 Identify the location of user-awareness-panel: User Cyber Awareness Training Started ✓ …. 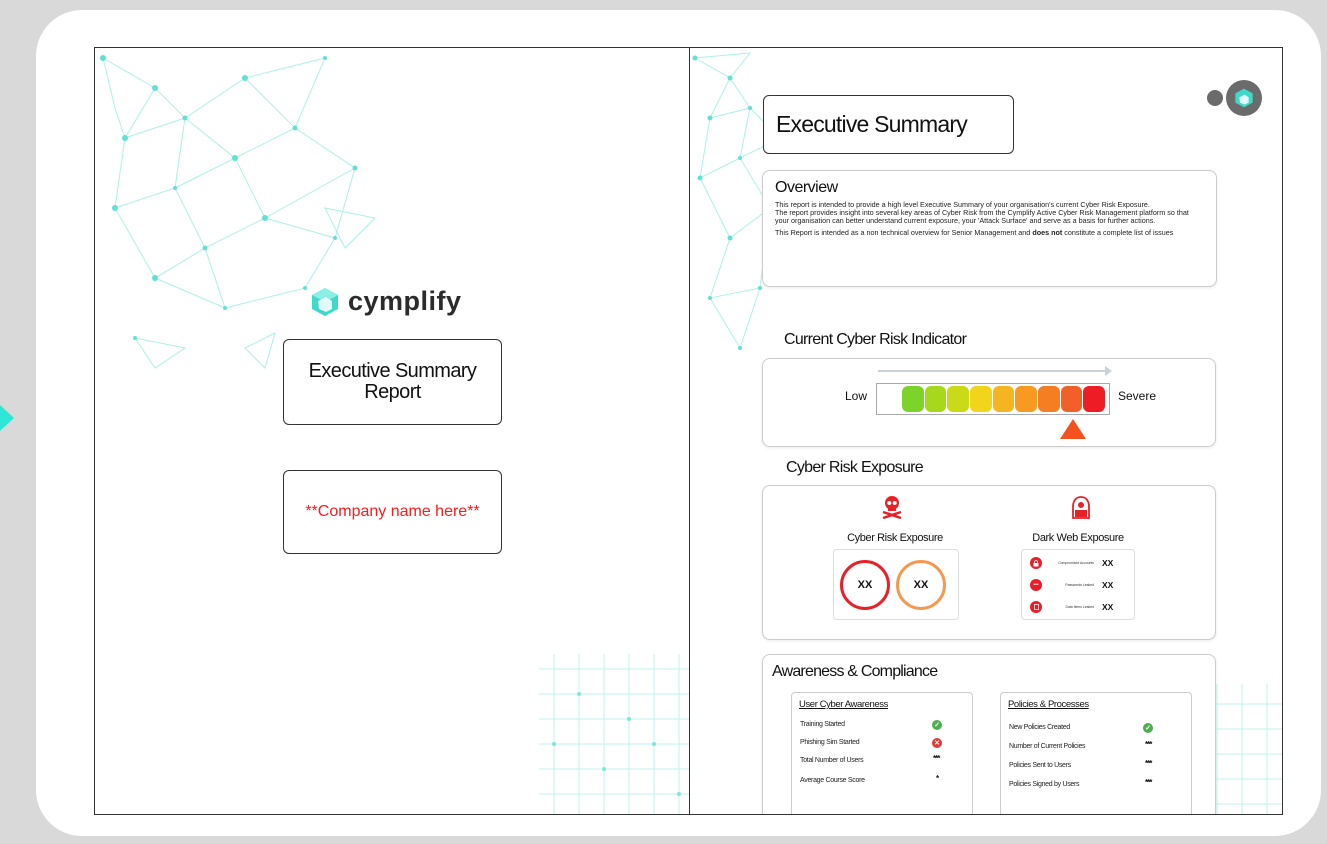
(882, 753).